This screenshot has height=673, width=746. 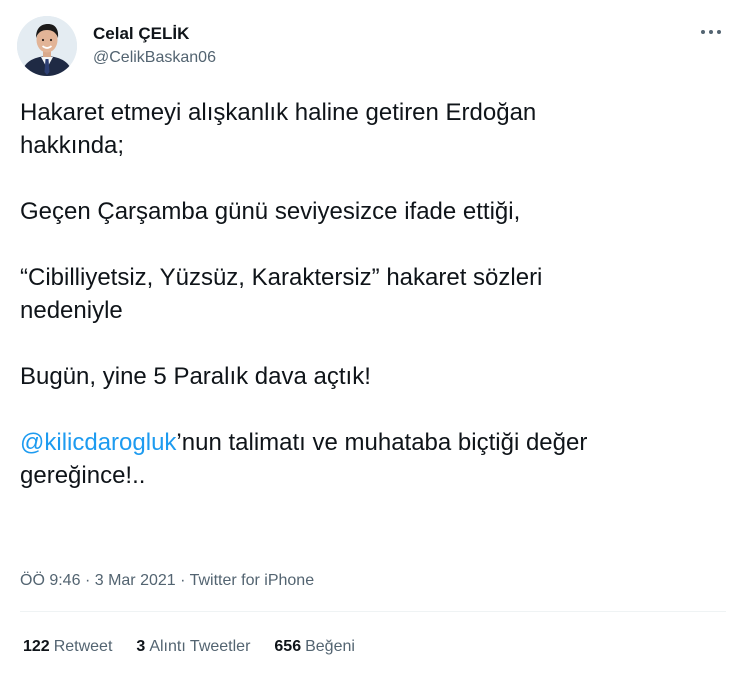 I want to click on more-options-button, so click(x=711, y=32).